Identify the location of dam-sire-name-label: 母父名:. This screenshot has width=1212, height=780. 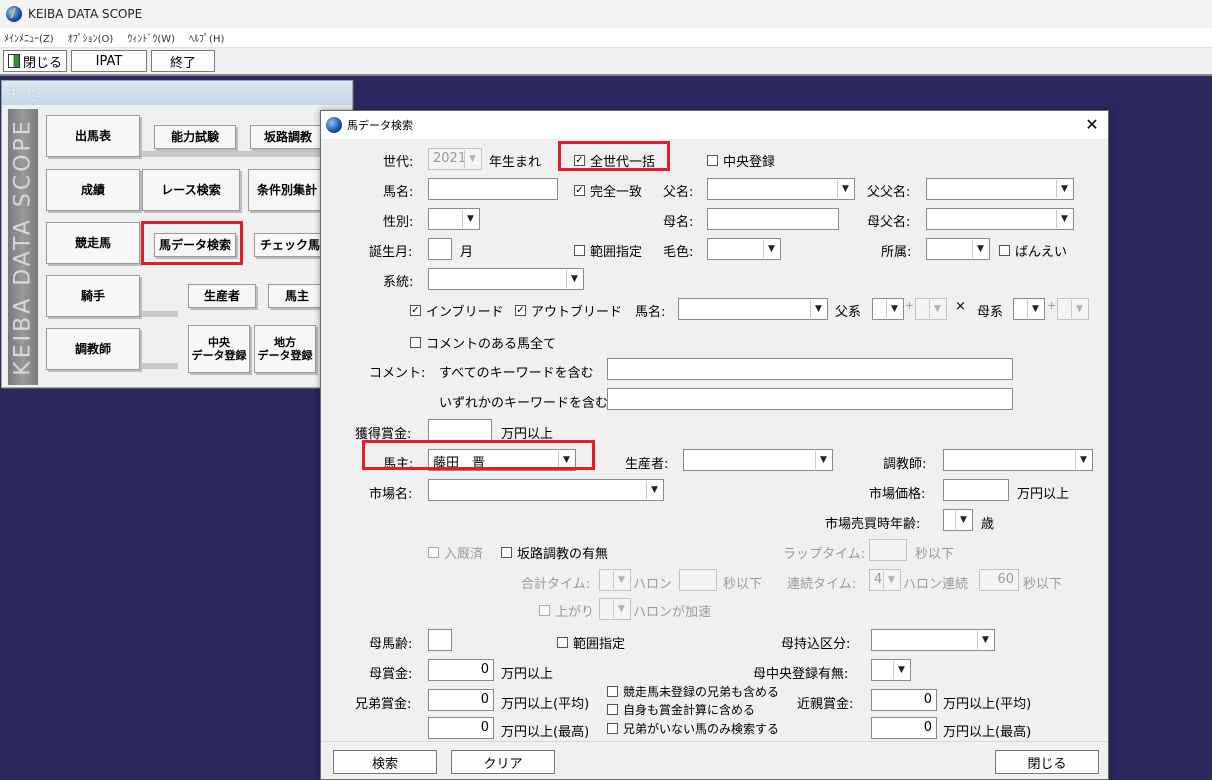
(889, 222).